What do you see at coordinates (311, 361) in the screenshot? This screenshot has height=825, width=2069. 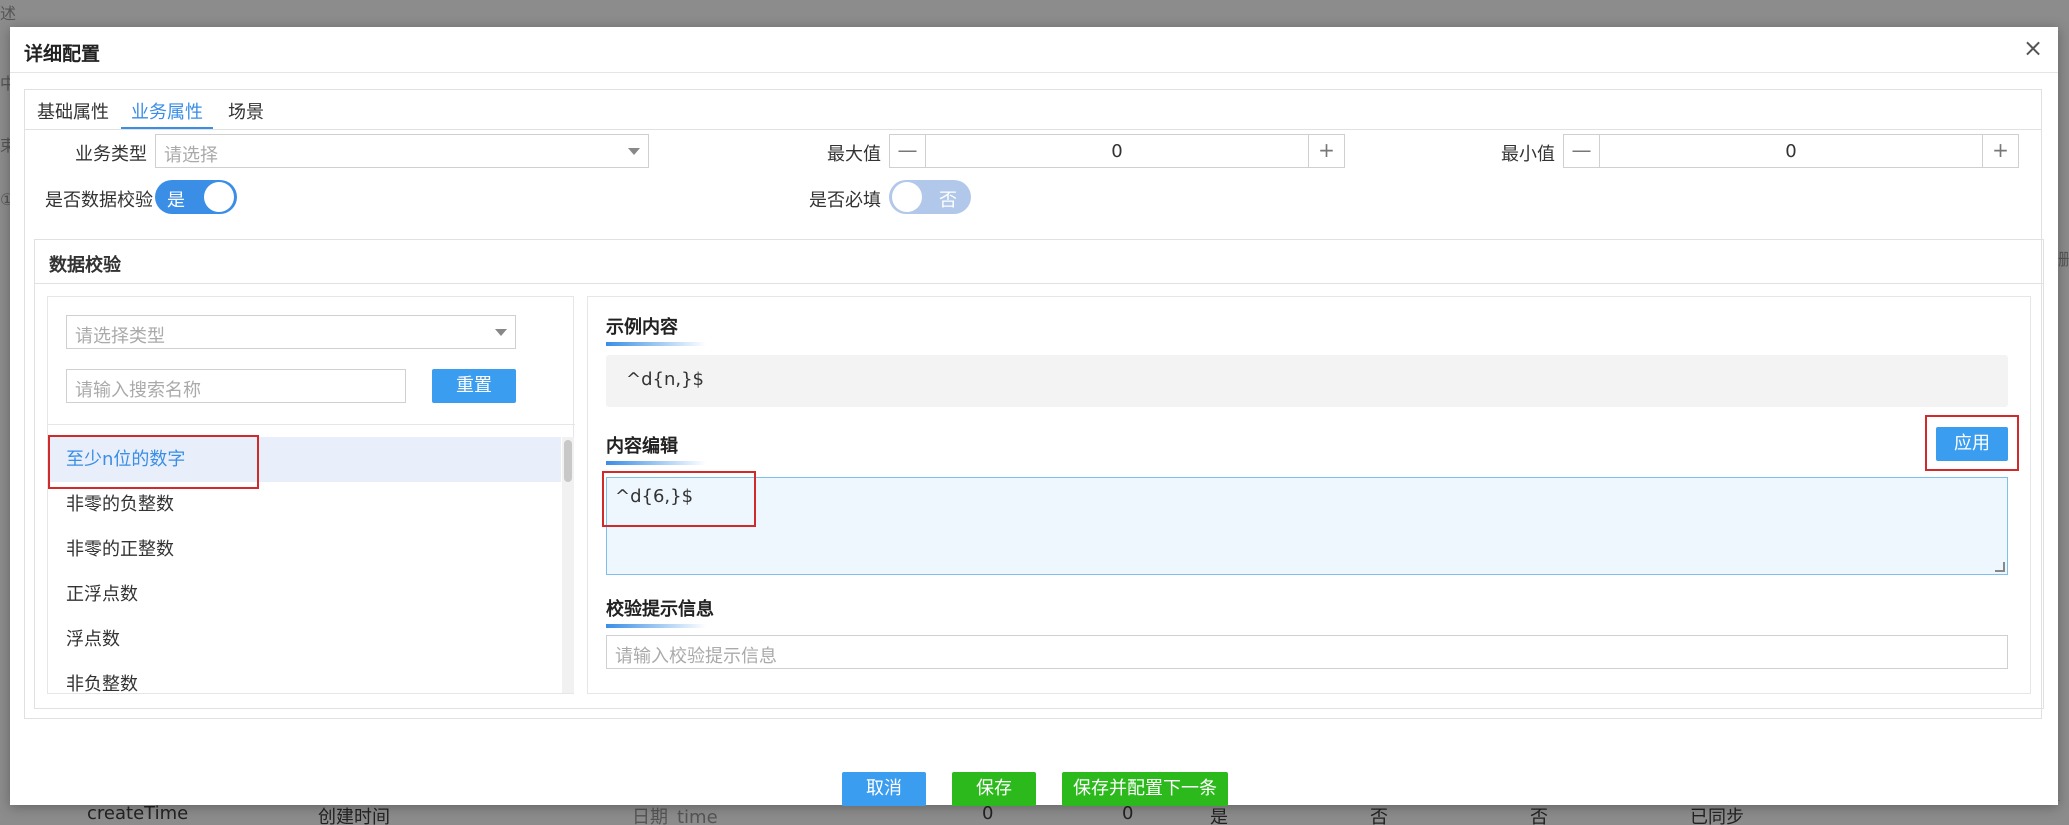 I see `rule-filter-area: 请选择类型 请输入搜索名称 重置` at bounding box center [311, 361].